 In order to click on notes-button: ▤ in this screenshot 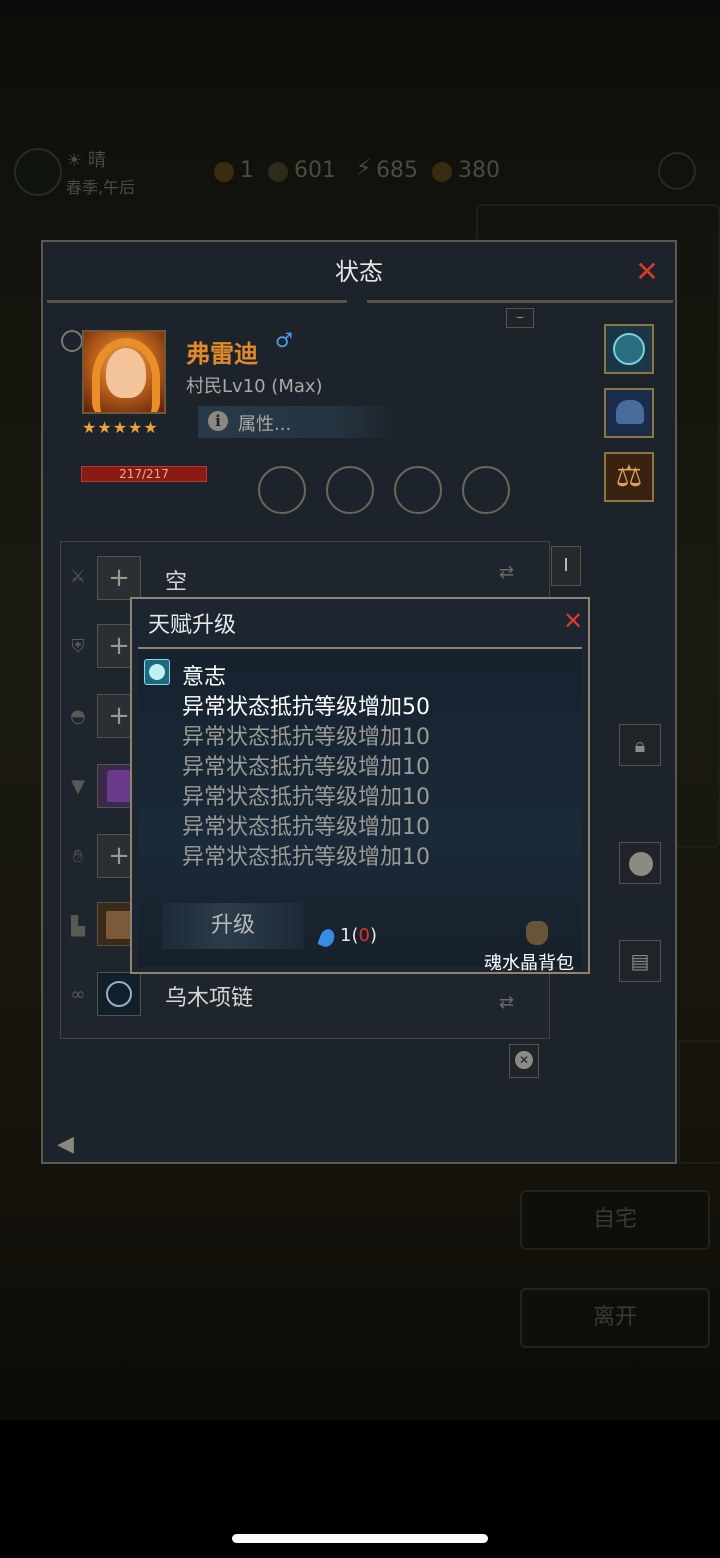, I will do `click(640, 961)`.